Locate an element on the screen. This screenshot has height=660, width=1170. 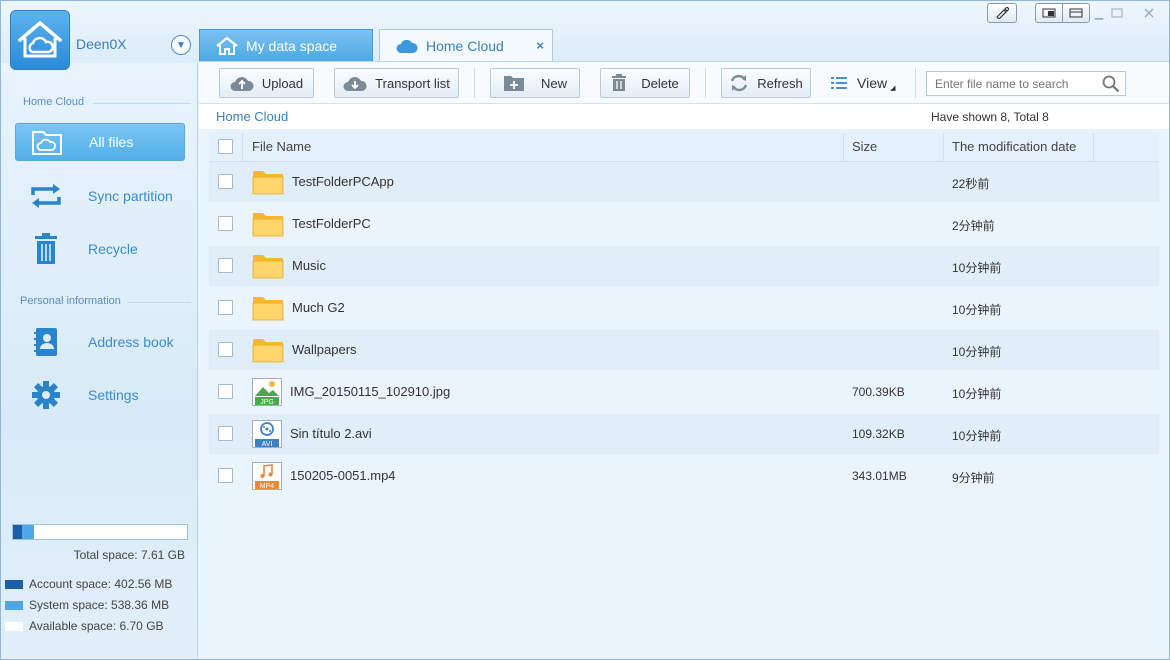
file-date: 22秒前 is located at coordinates (971, 184).